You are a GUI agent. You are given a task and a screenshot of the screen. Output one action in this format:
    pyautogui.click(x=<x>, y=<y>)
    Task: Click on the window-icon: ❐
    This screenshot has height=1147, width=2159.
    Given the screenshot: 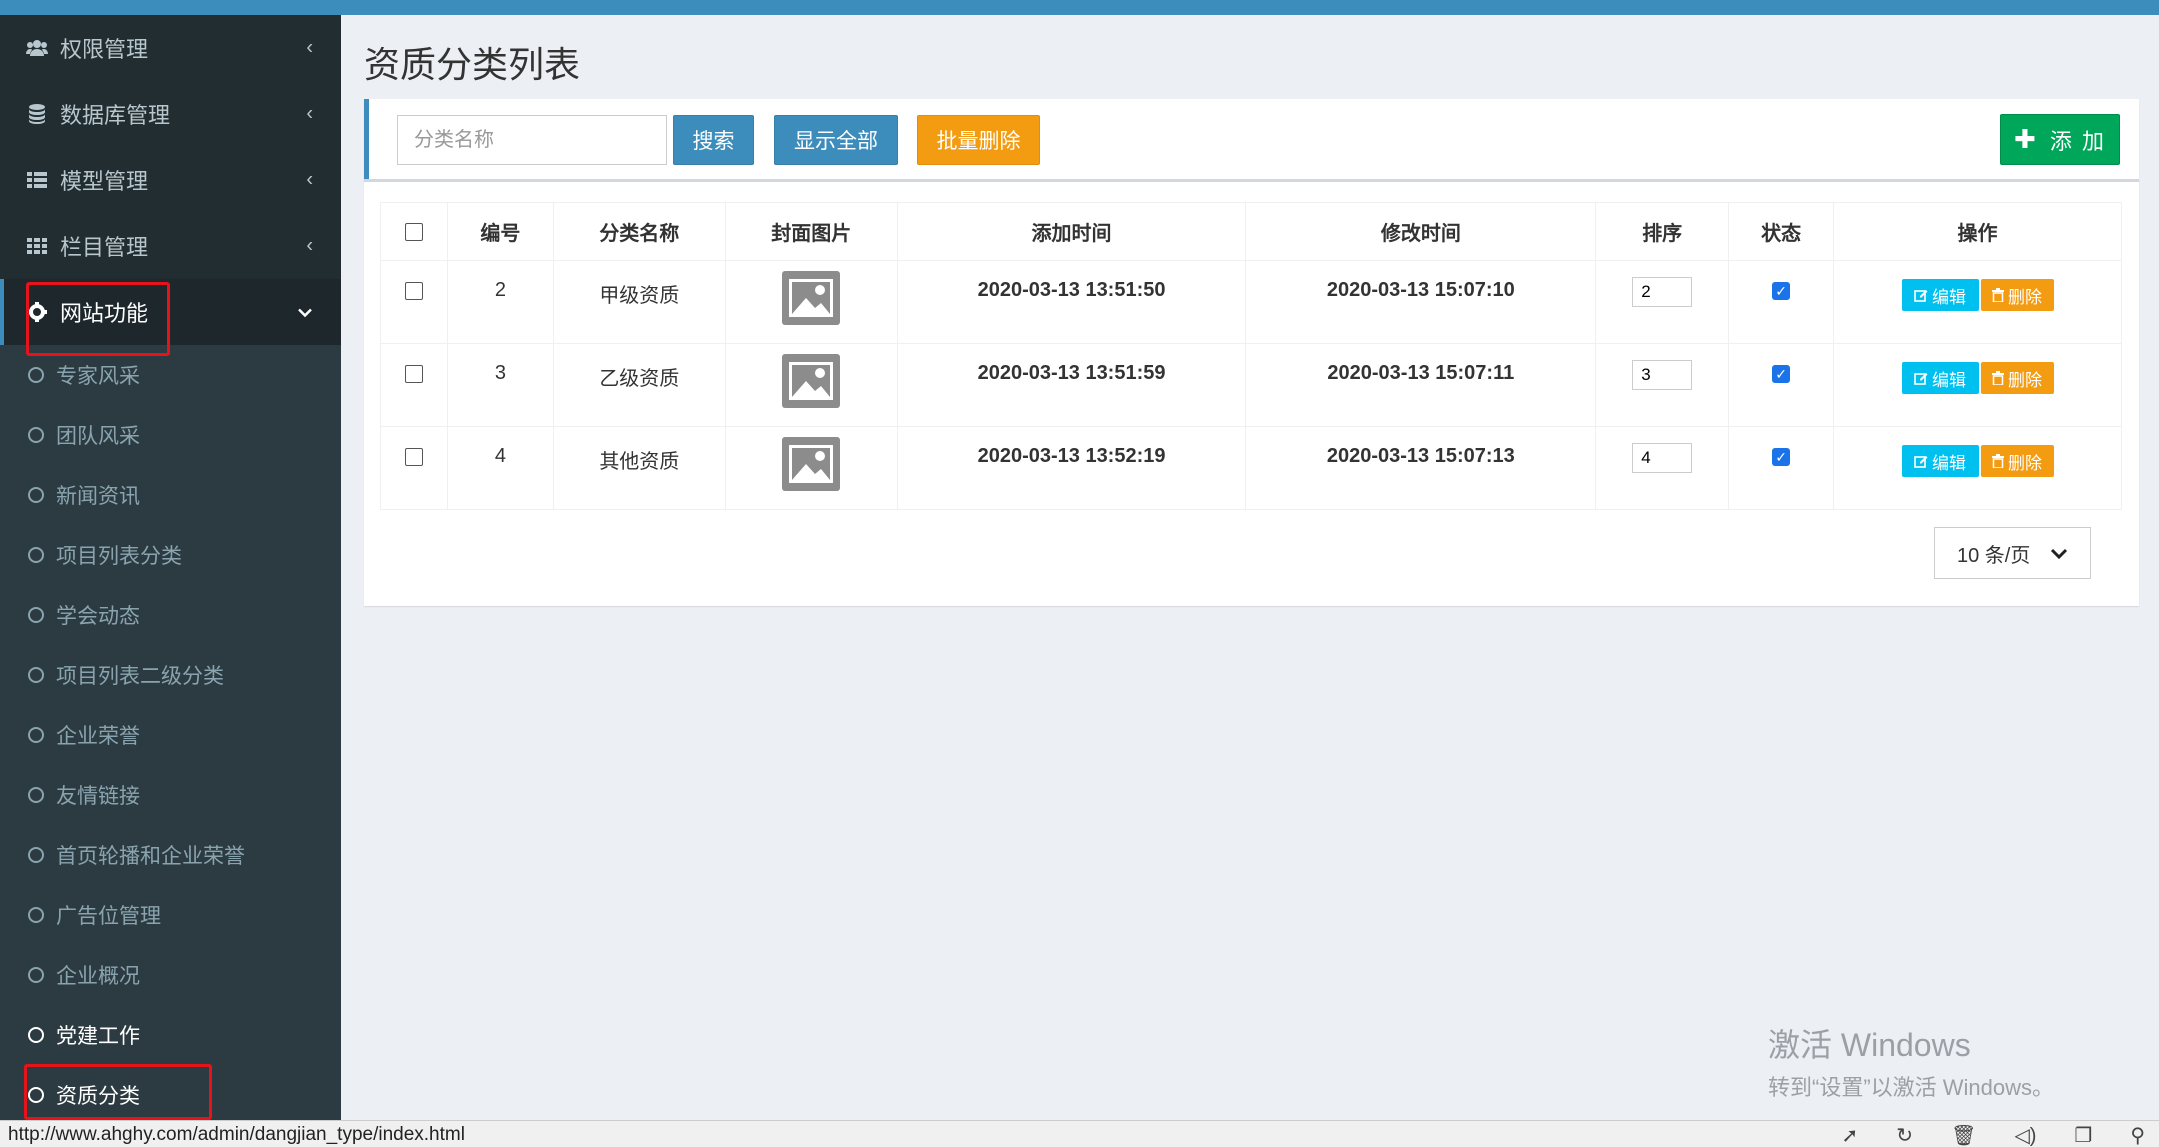 What is the action you would take?
    pyautogui.click(x=2083, y=1135)
    